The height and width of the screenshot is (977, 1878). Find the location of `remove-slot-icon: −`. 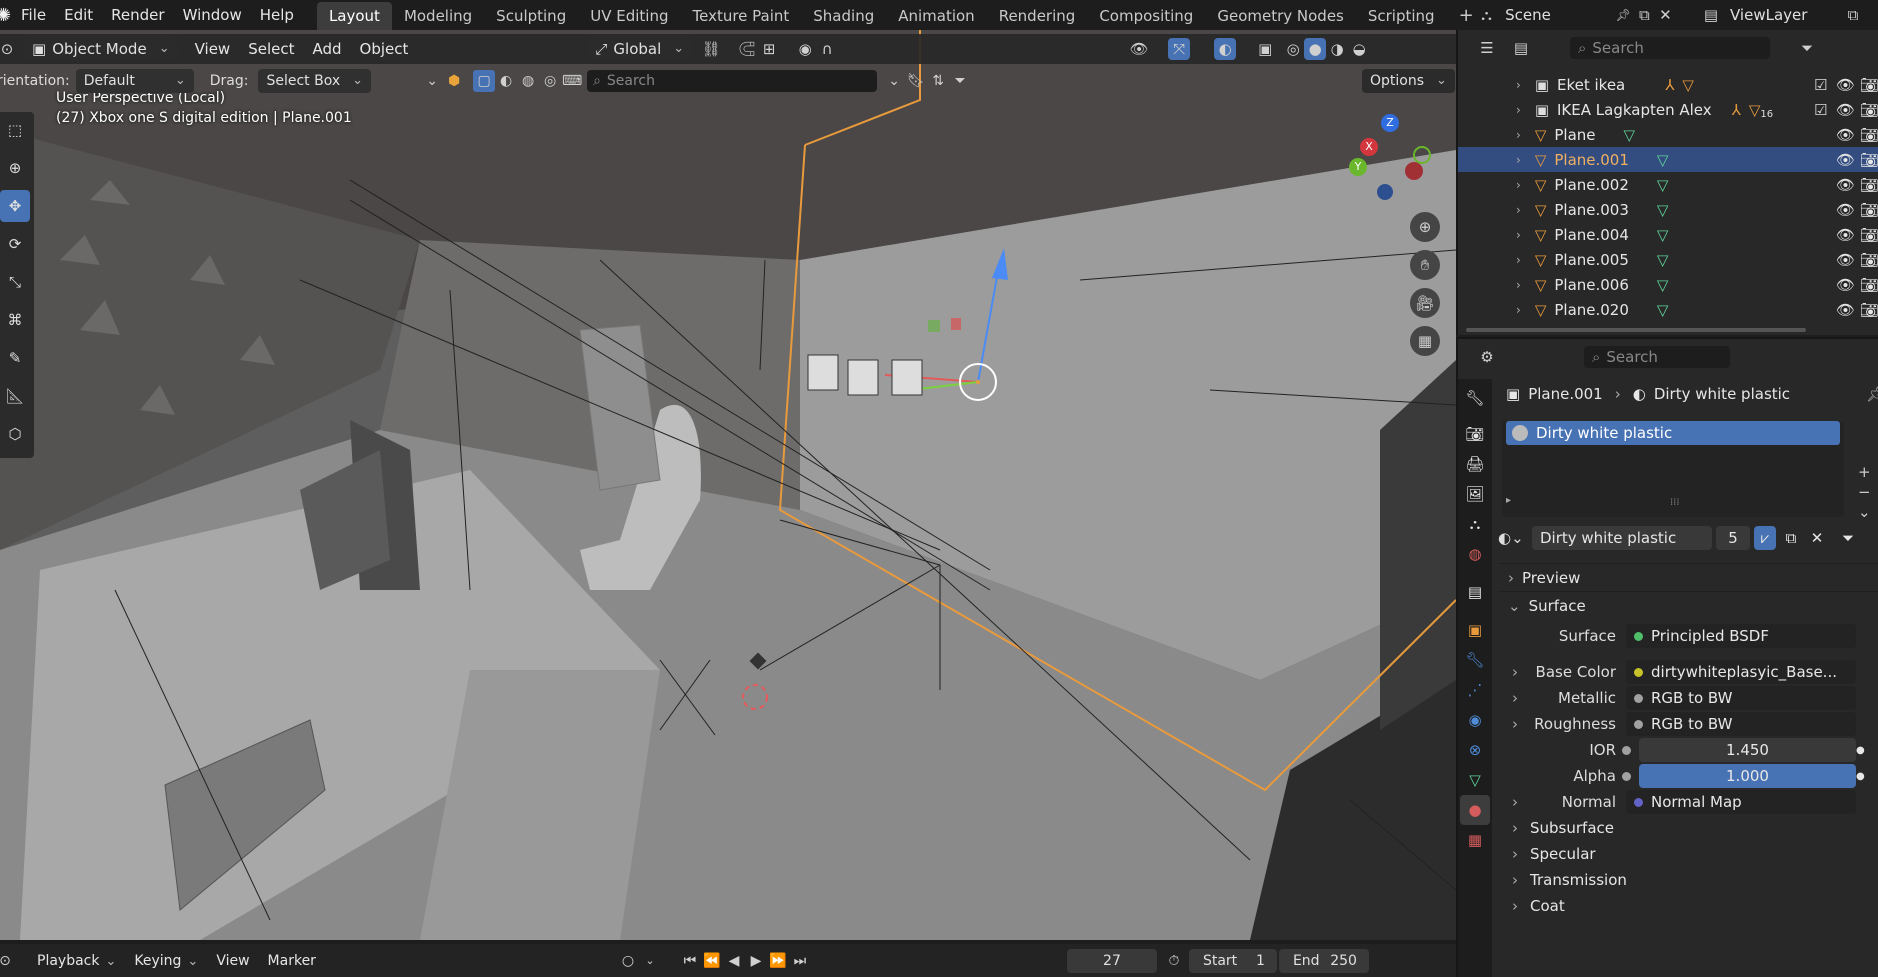

remove-slot-icon: − is located at coordinates (1864, 492).